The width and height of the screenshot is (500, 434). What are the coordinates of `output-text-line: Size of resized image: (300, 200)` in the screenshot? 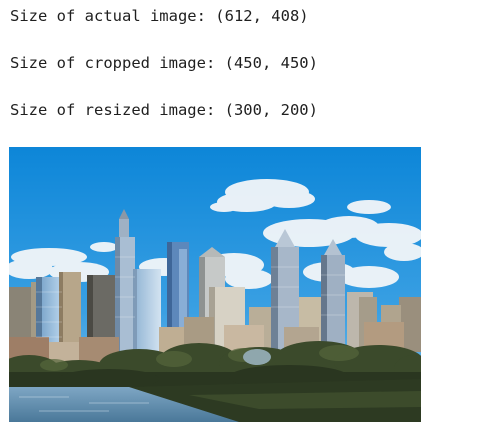 It's located at (164, 110).